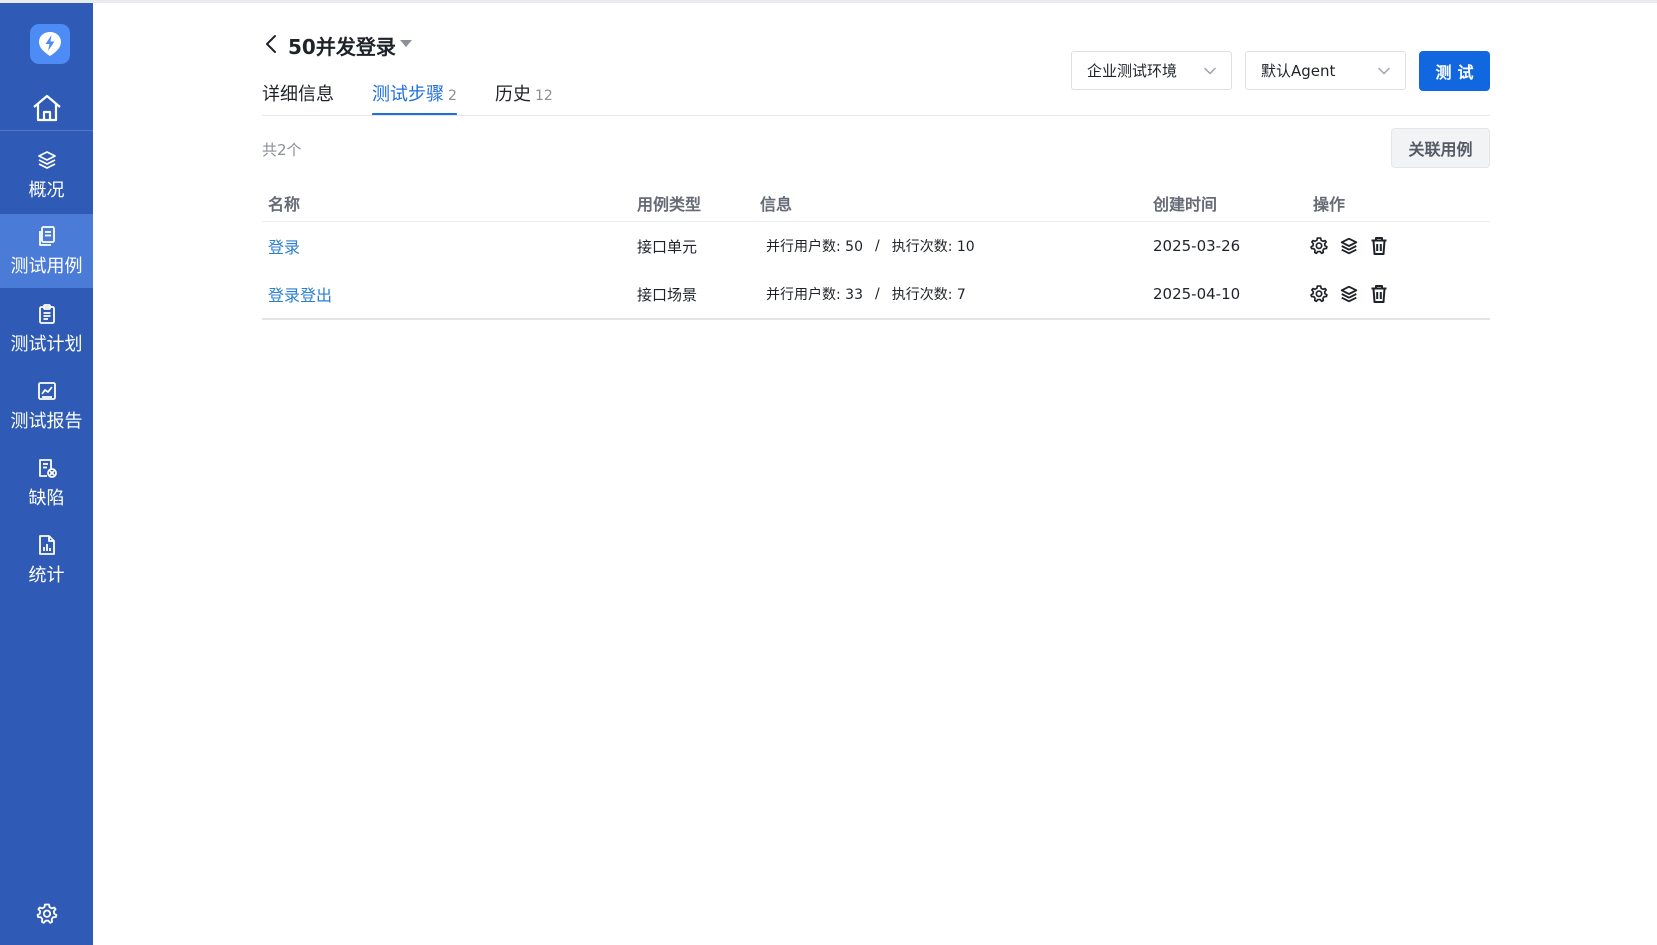  I want to click on total-count: 共2个, so click(282, 150).